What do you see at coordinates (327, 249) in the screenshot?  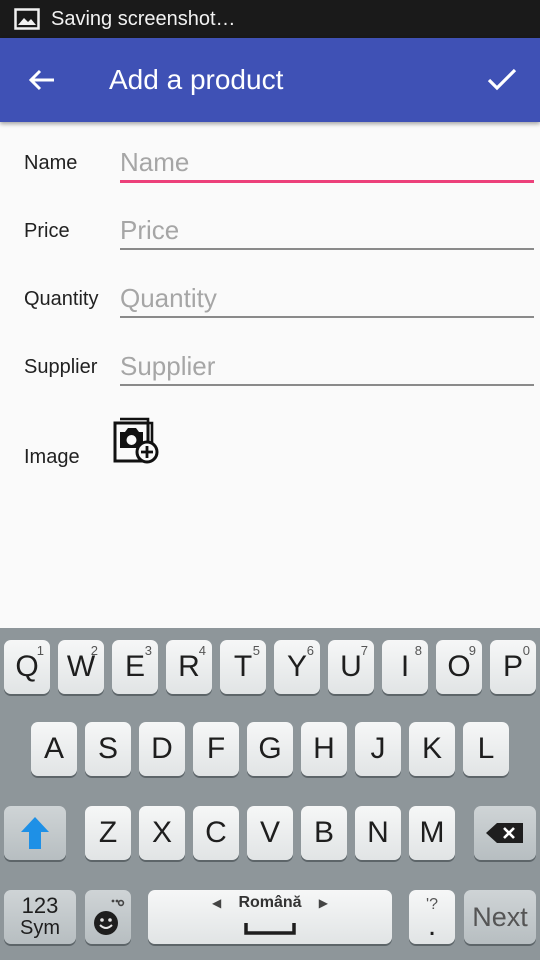 I see `price-underline` at bounding box center [327, 249].